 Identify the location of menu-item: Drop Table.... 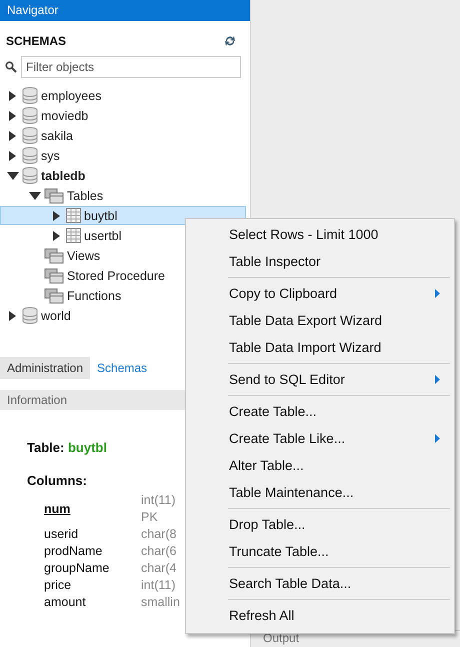
(320, 524).